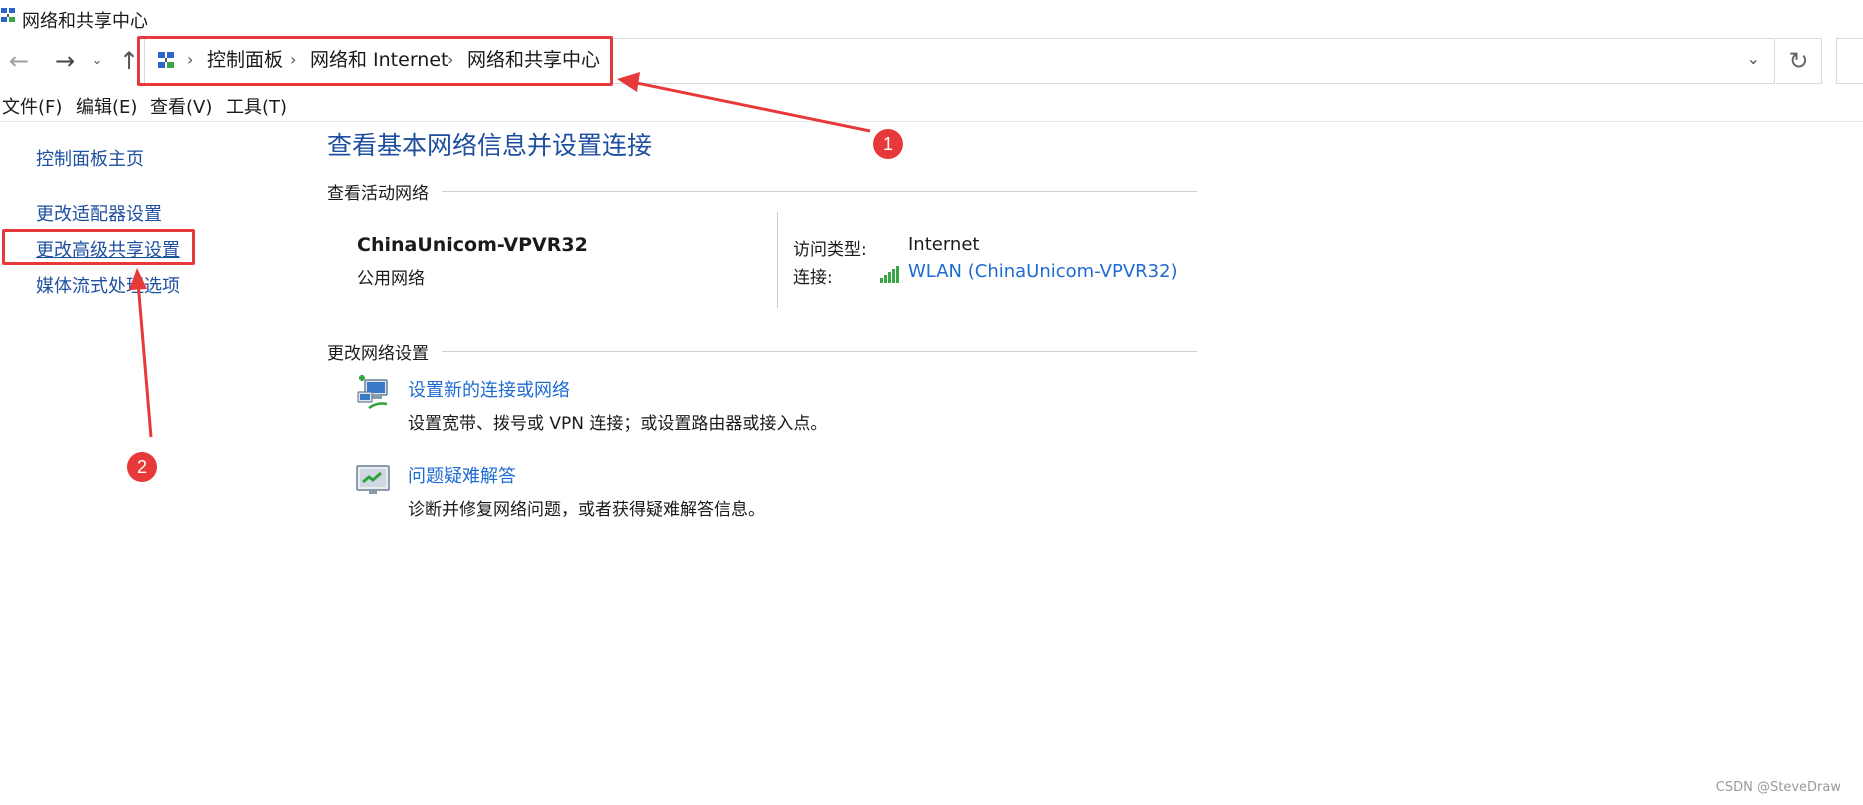  Describe the element at coordinates (888, 144) in the screenshot. I see `annotation-marker-1: 1` at that location.